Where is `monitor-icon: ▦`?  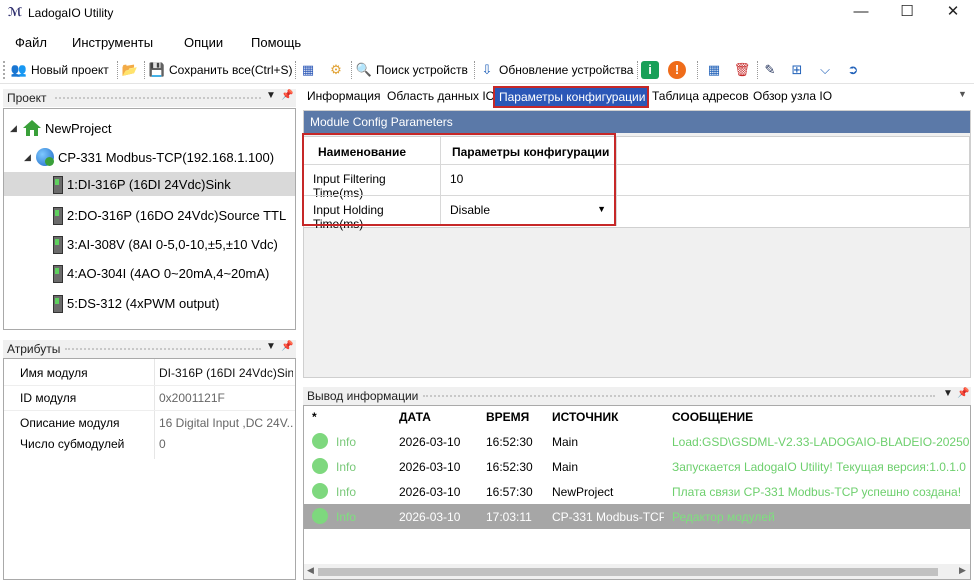
monitor-icon: ▦ is located at coordinates (308, 69).